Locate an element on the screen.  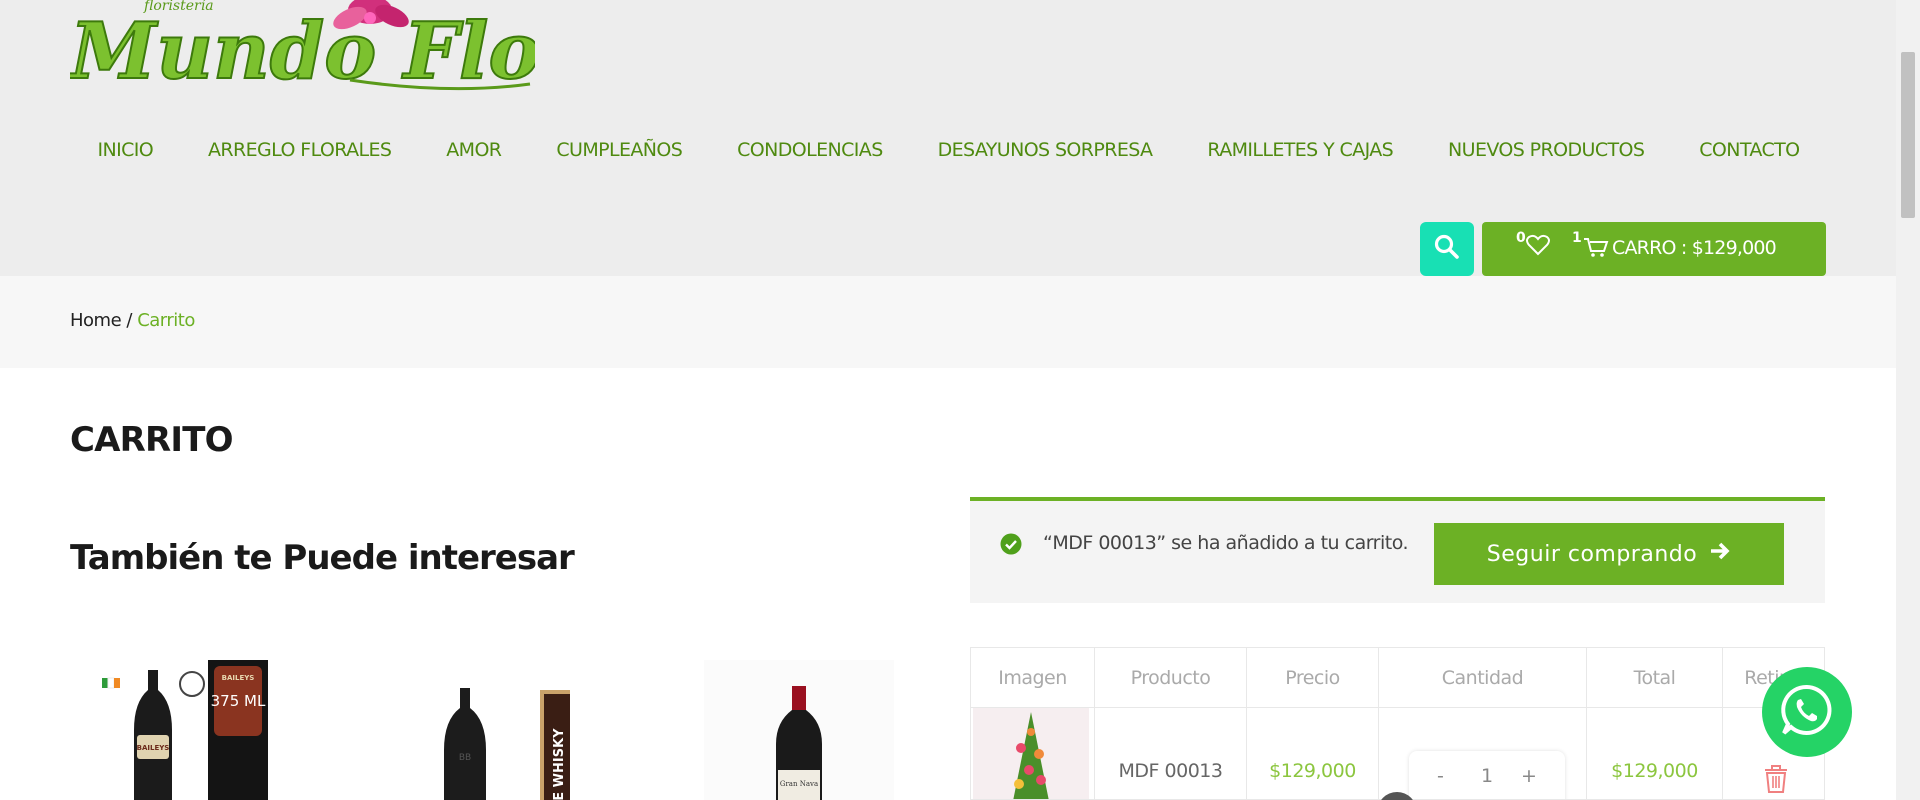
table-row: MDF 00013 $129,000 - 1 + $129,000 is located at coordinates (1397, 753).